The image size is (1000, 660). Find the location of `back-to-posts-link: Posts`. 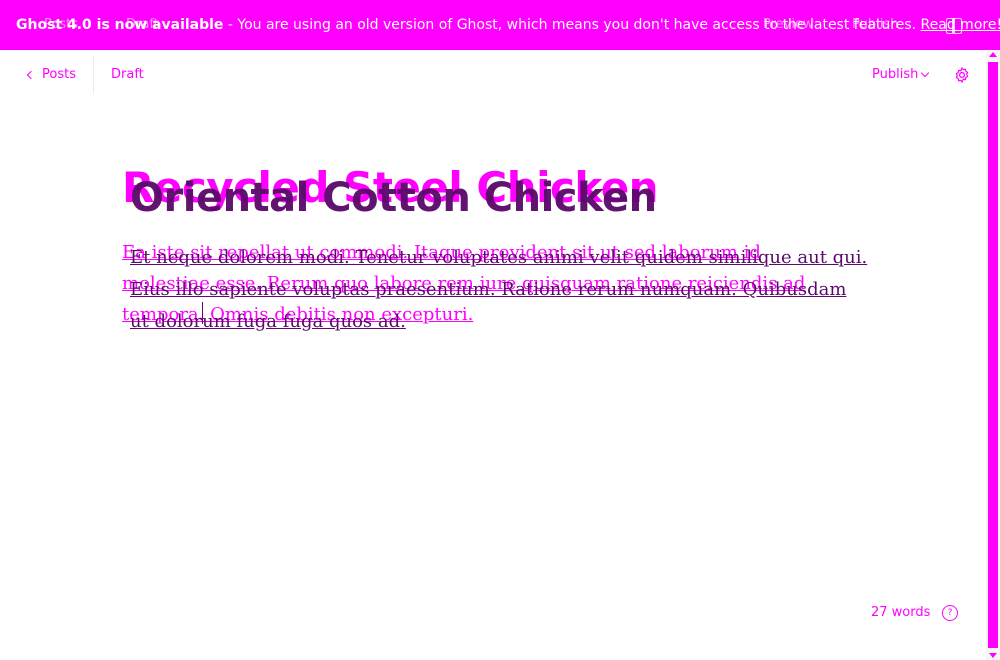

back-to-posts-link: Posts is located at coordinates (51, 75).